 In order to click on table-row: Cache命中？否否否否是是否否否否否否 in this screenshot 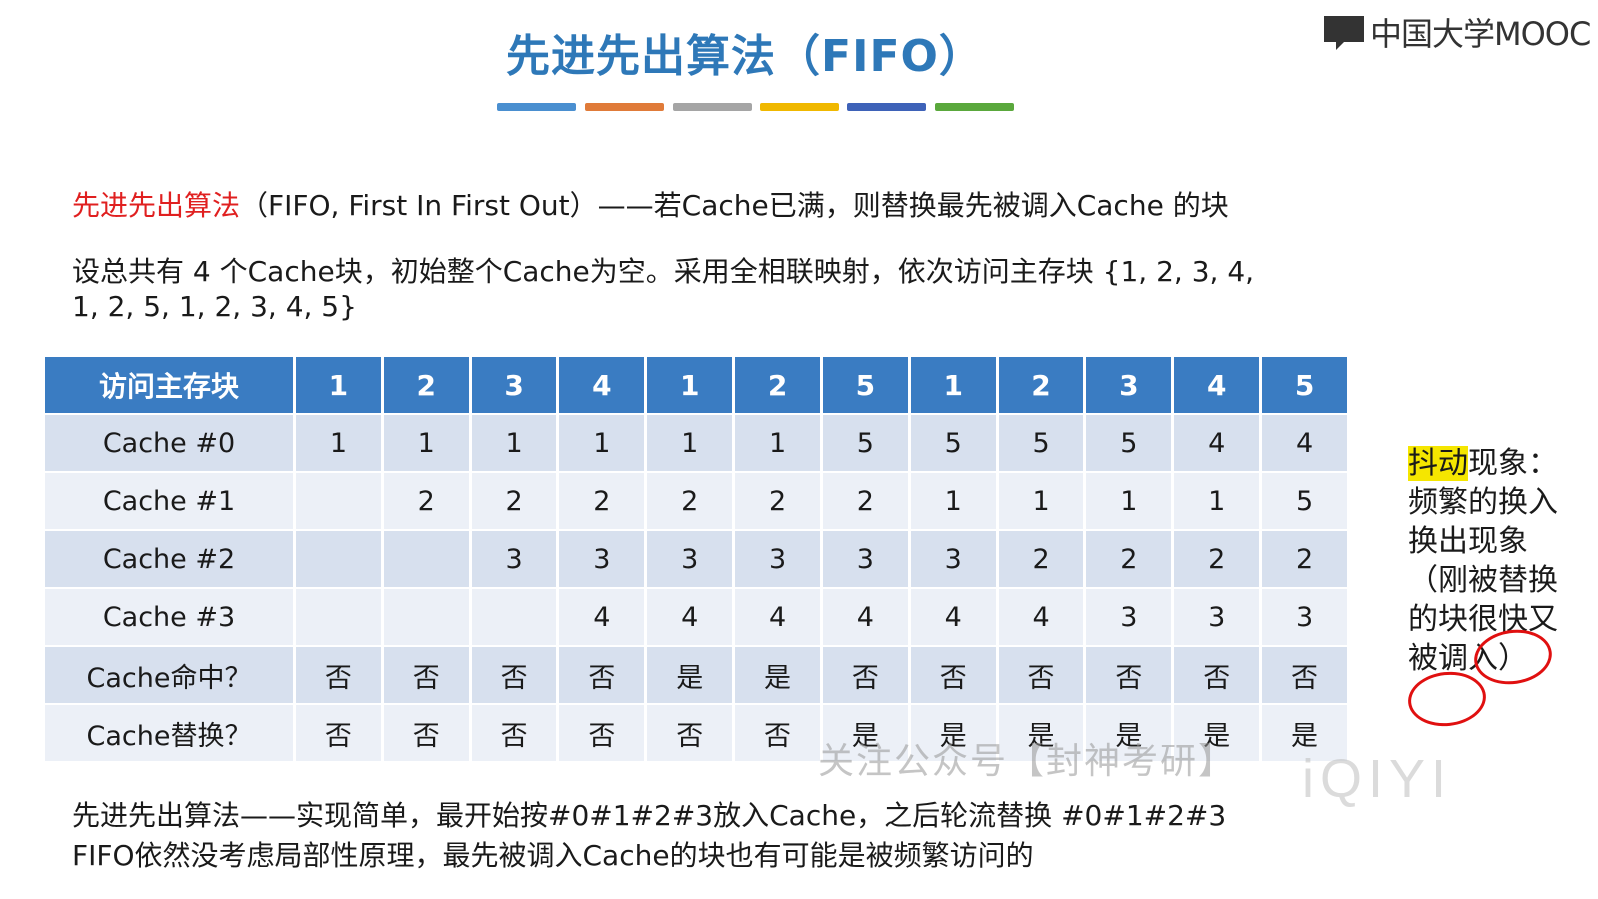, I will do `click(696, 675)`.